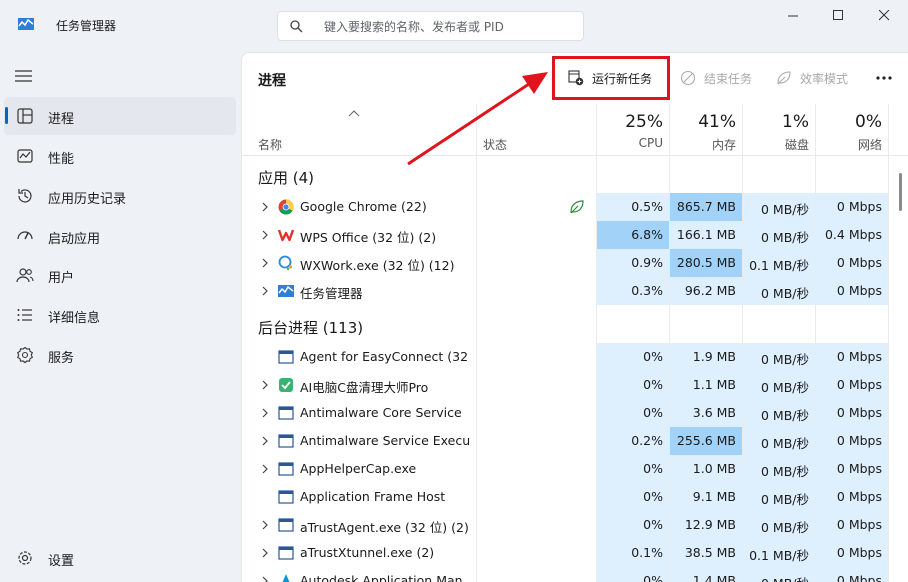  I want to click on sidebar-item-startup: 启动应用, so click(119, 236).